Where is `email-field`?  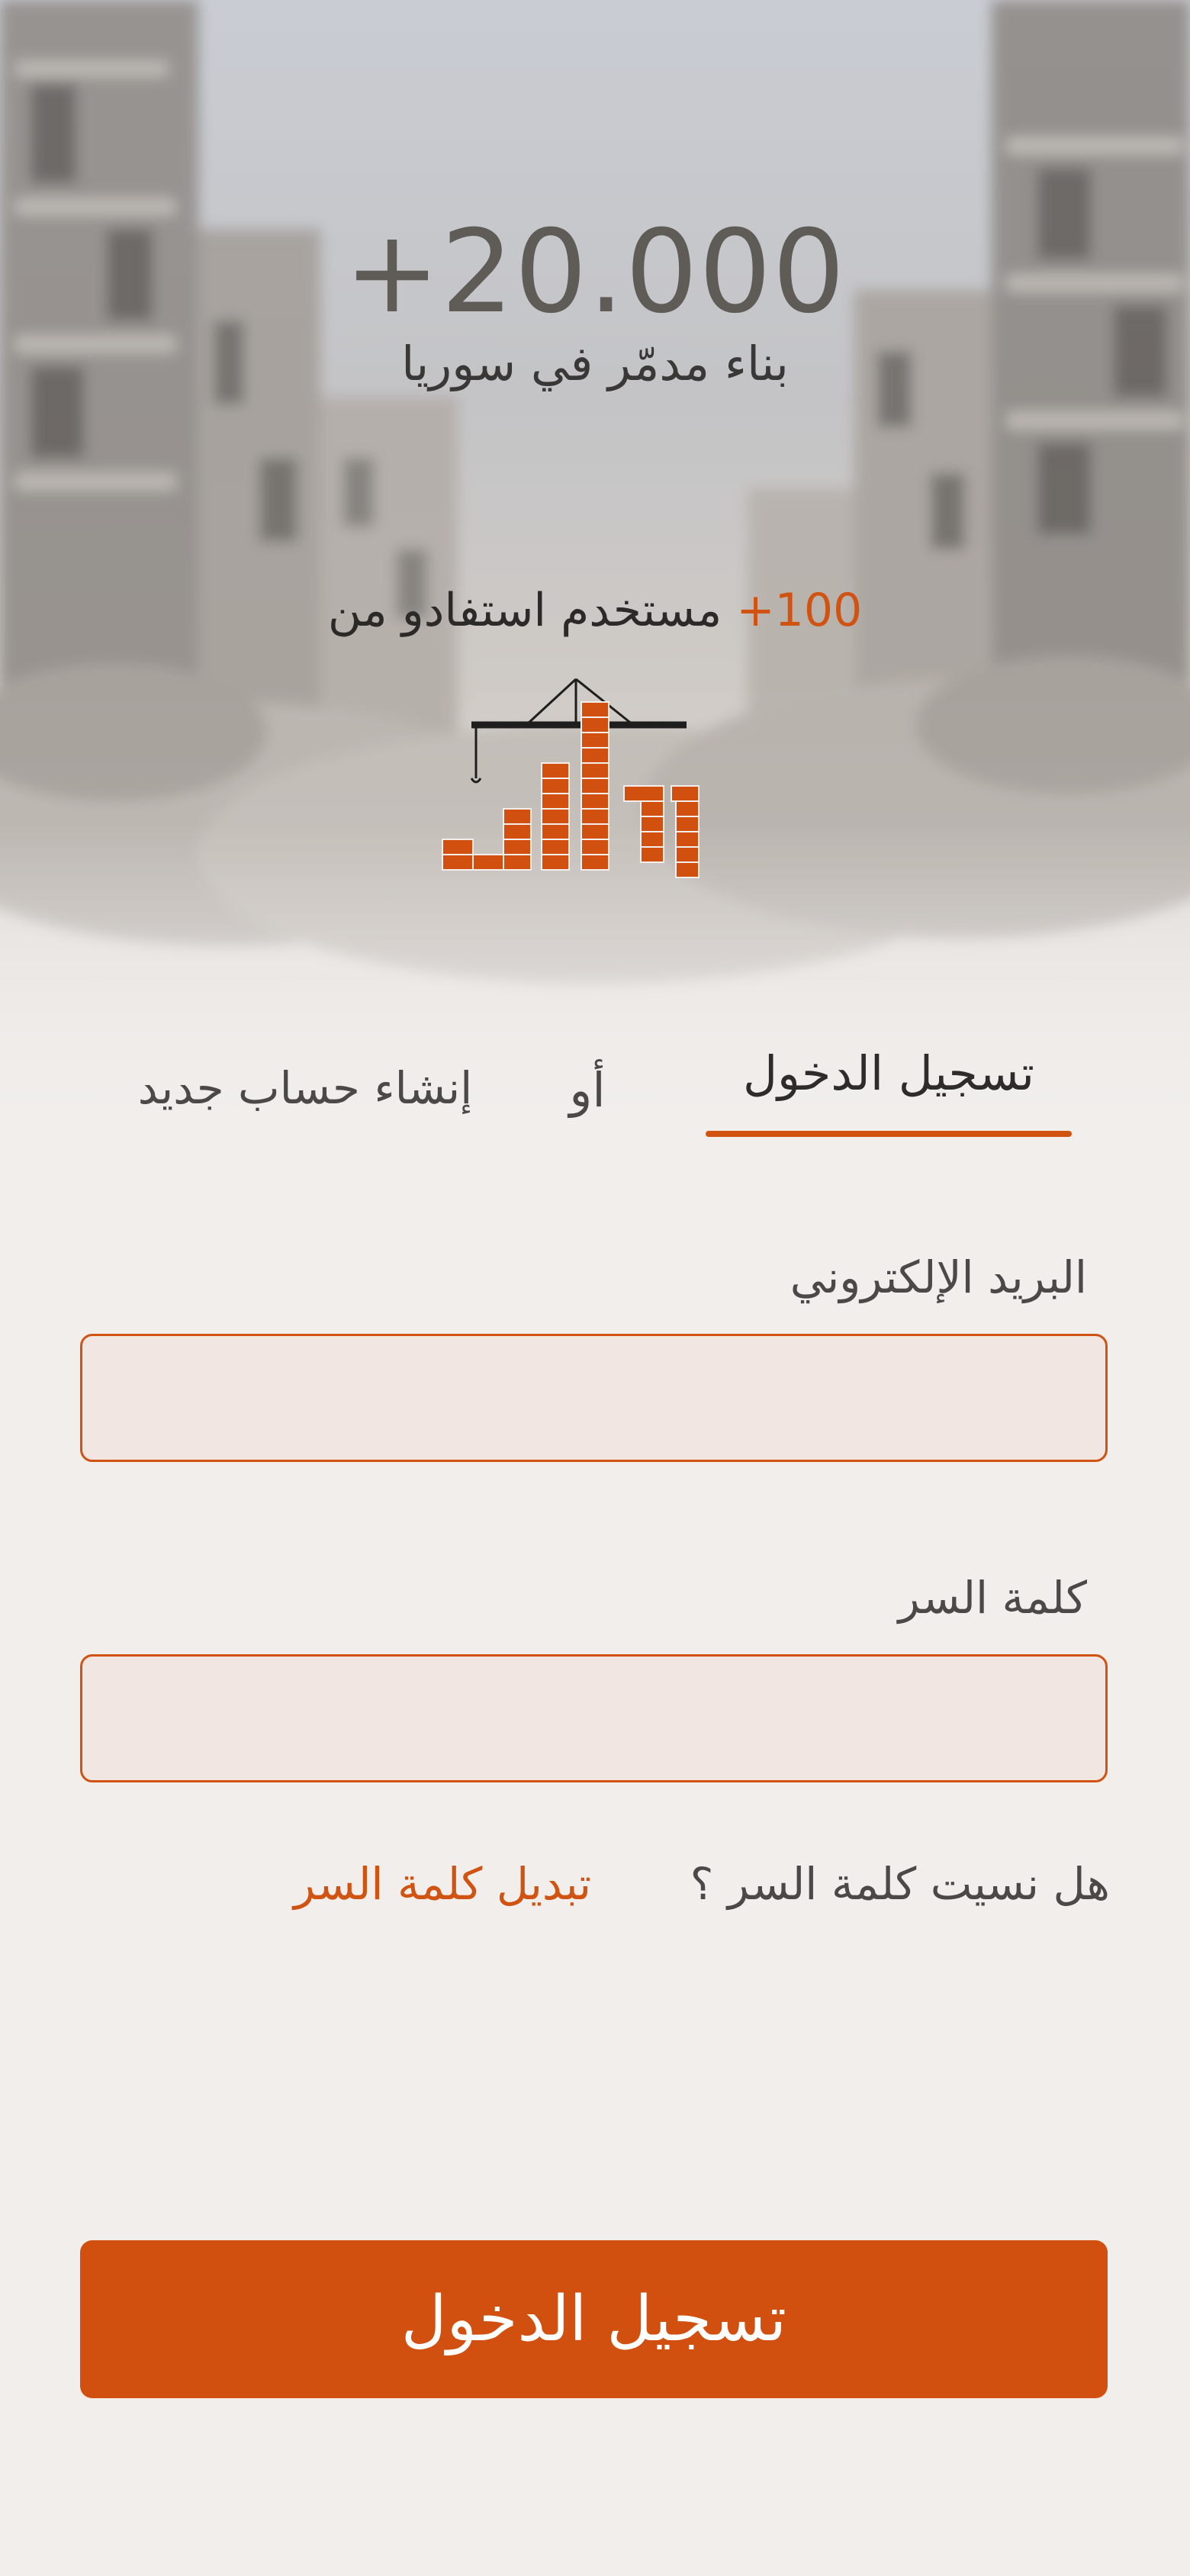 email-field is located at coordinates (594, 1398).